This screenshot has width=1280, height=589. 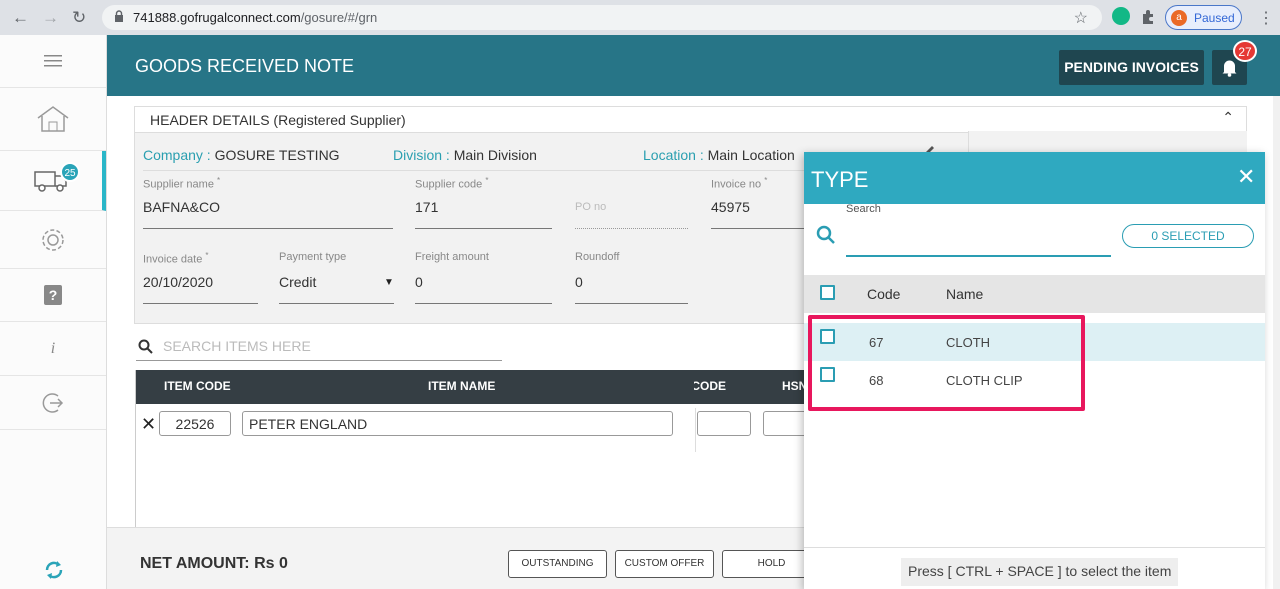 I want to click on division-info: Division : Main Division, so click(x=465, y=155).